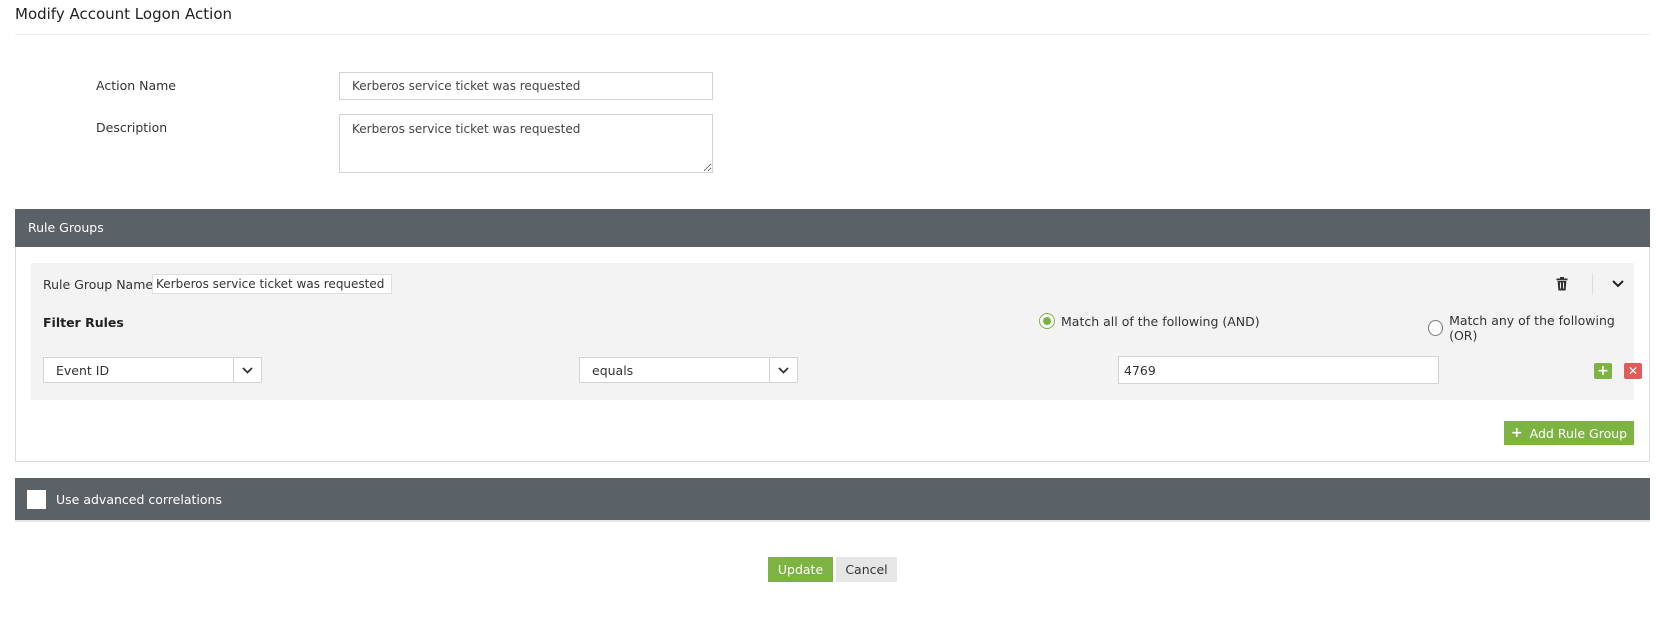 The width and height of the screenshot is (1657, 640). Describe the element at coordinates (866, 569) in the screenshot. I see `cancel-button: Cancel` at that location.